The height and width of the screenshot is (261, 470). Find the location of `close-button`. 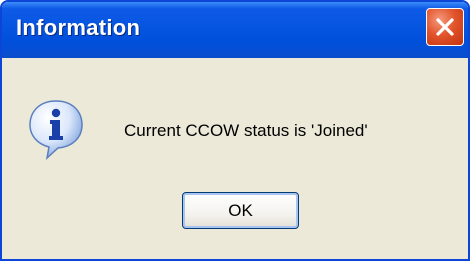

close-button is located at coordinates (445, 27).